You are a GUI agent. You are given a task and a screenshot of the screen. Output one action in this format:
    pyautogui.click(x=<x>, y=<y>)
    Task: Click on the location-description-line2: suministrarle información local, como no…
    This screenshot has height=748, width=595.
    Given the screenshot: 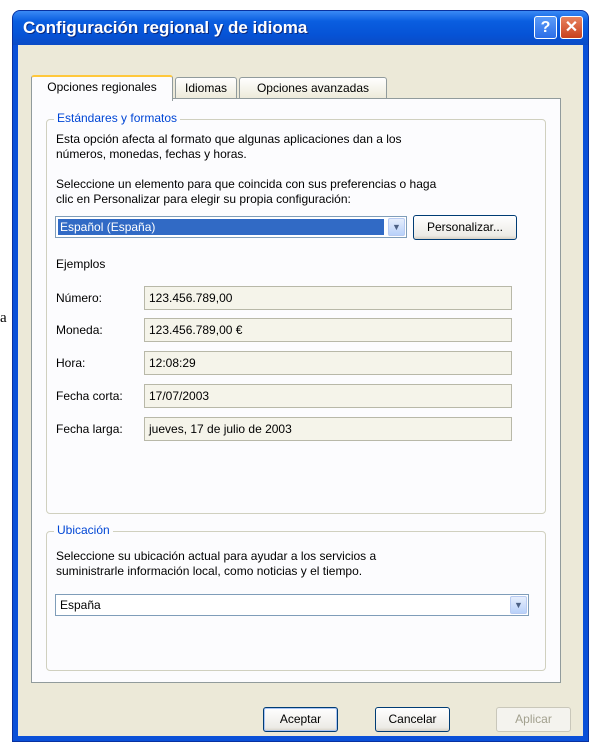 What is the action you would take?
    pyautogui.click(x=209, y=571)
    